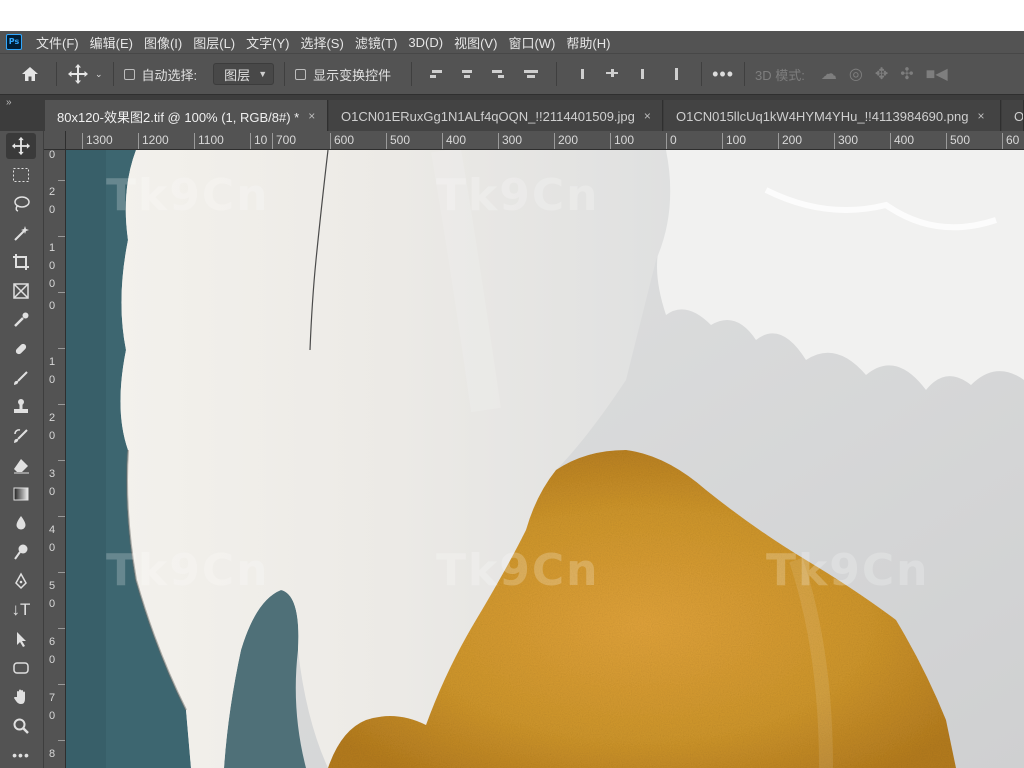 The width and height of the screenshot is (1024, 768). Describe the element at coordinates (497, 74) in the screenshot. I see `align-right-icon` at that location.